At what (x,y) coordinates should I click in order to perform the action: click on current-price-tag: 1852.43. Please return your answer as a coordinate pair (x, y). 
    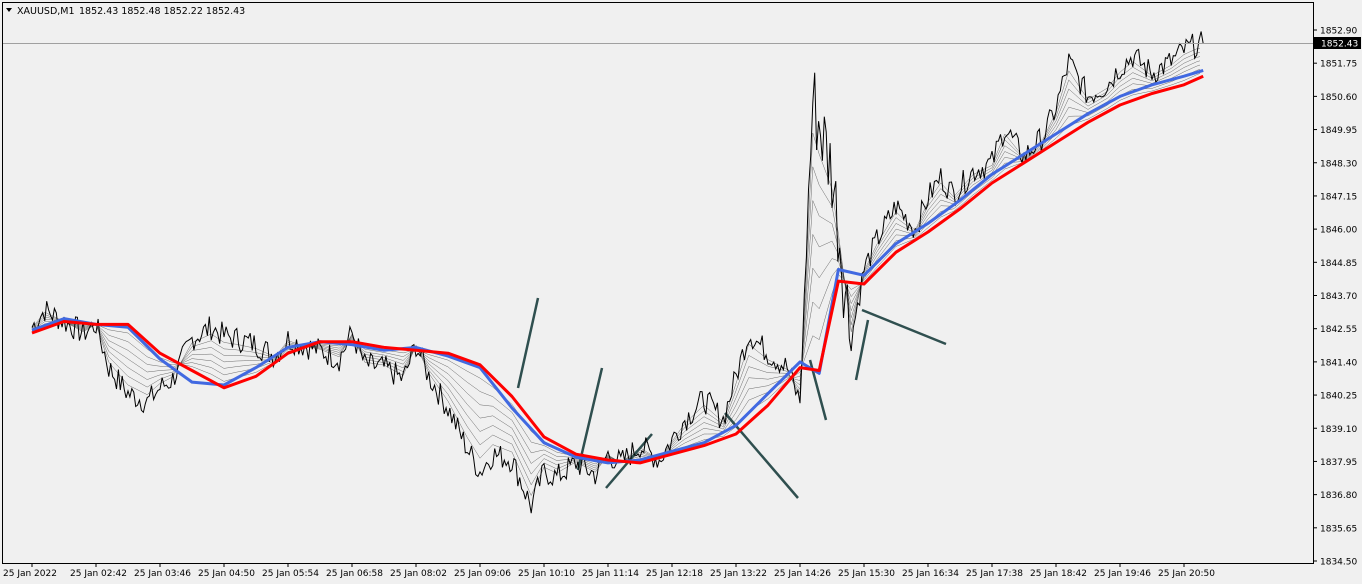
    Looking at the image, I should click on (1337, 43).